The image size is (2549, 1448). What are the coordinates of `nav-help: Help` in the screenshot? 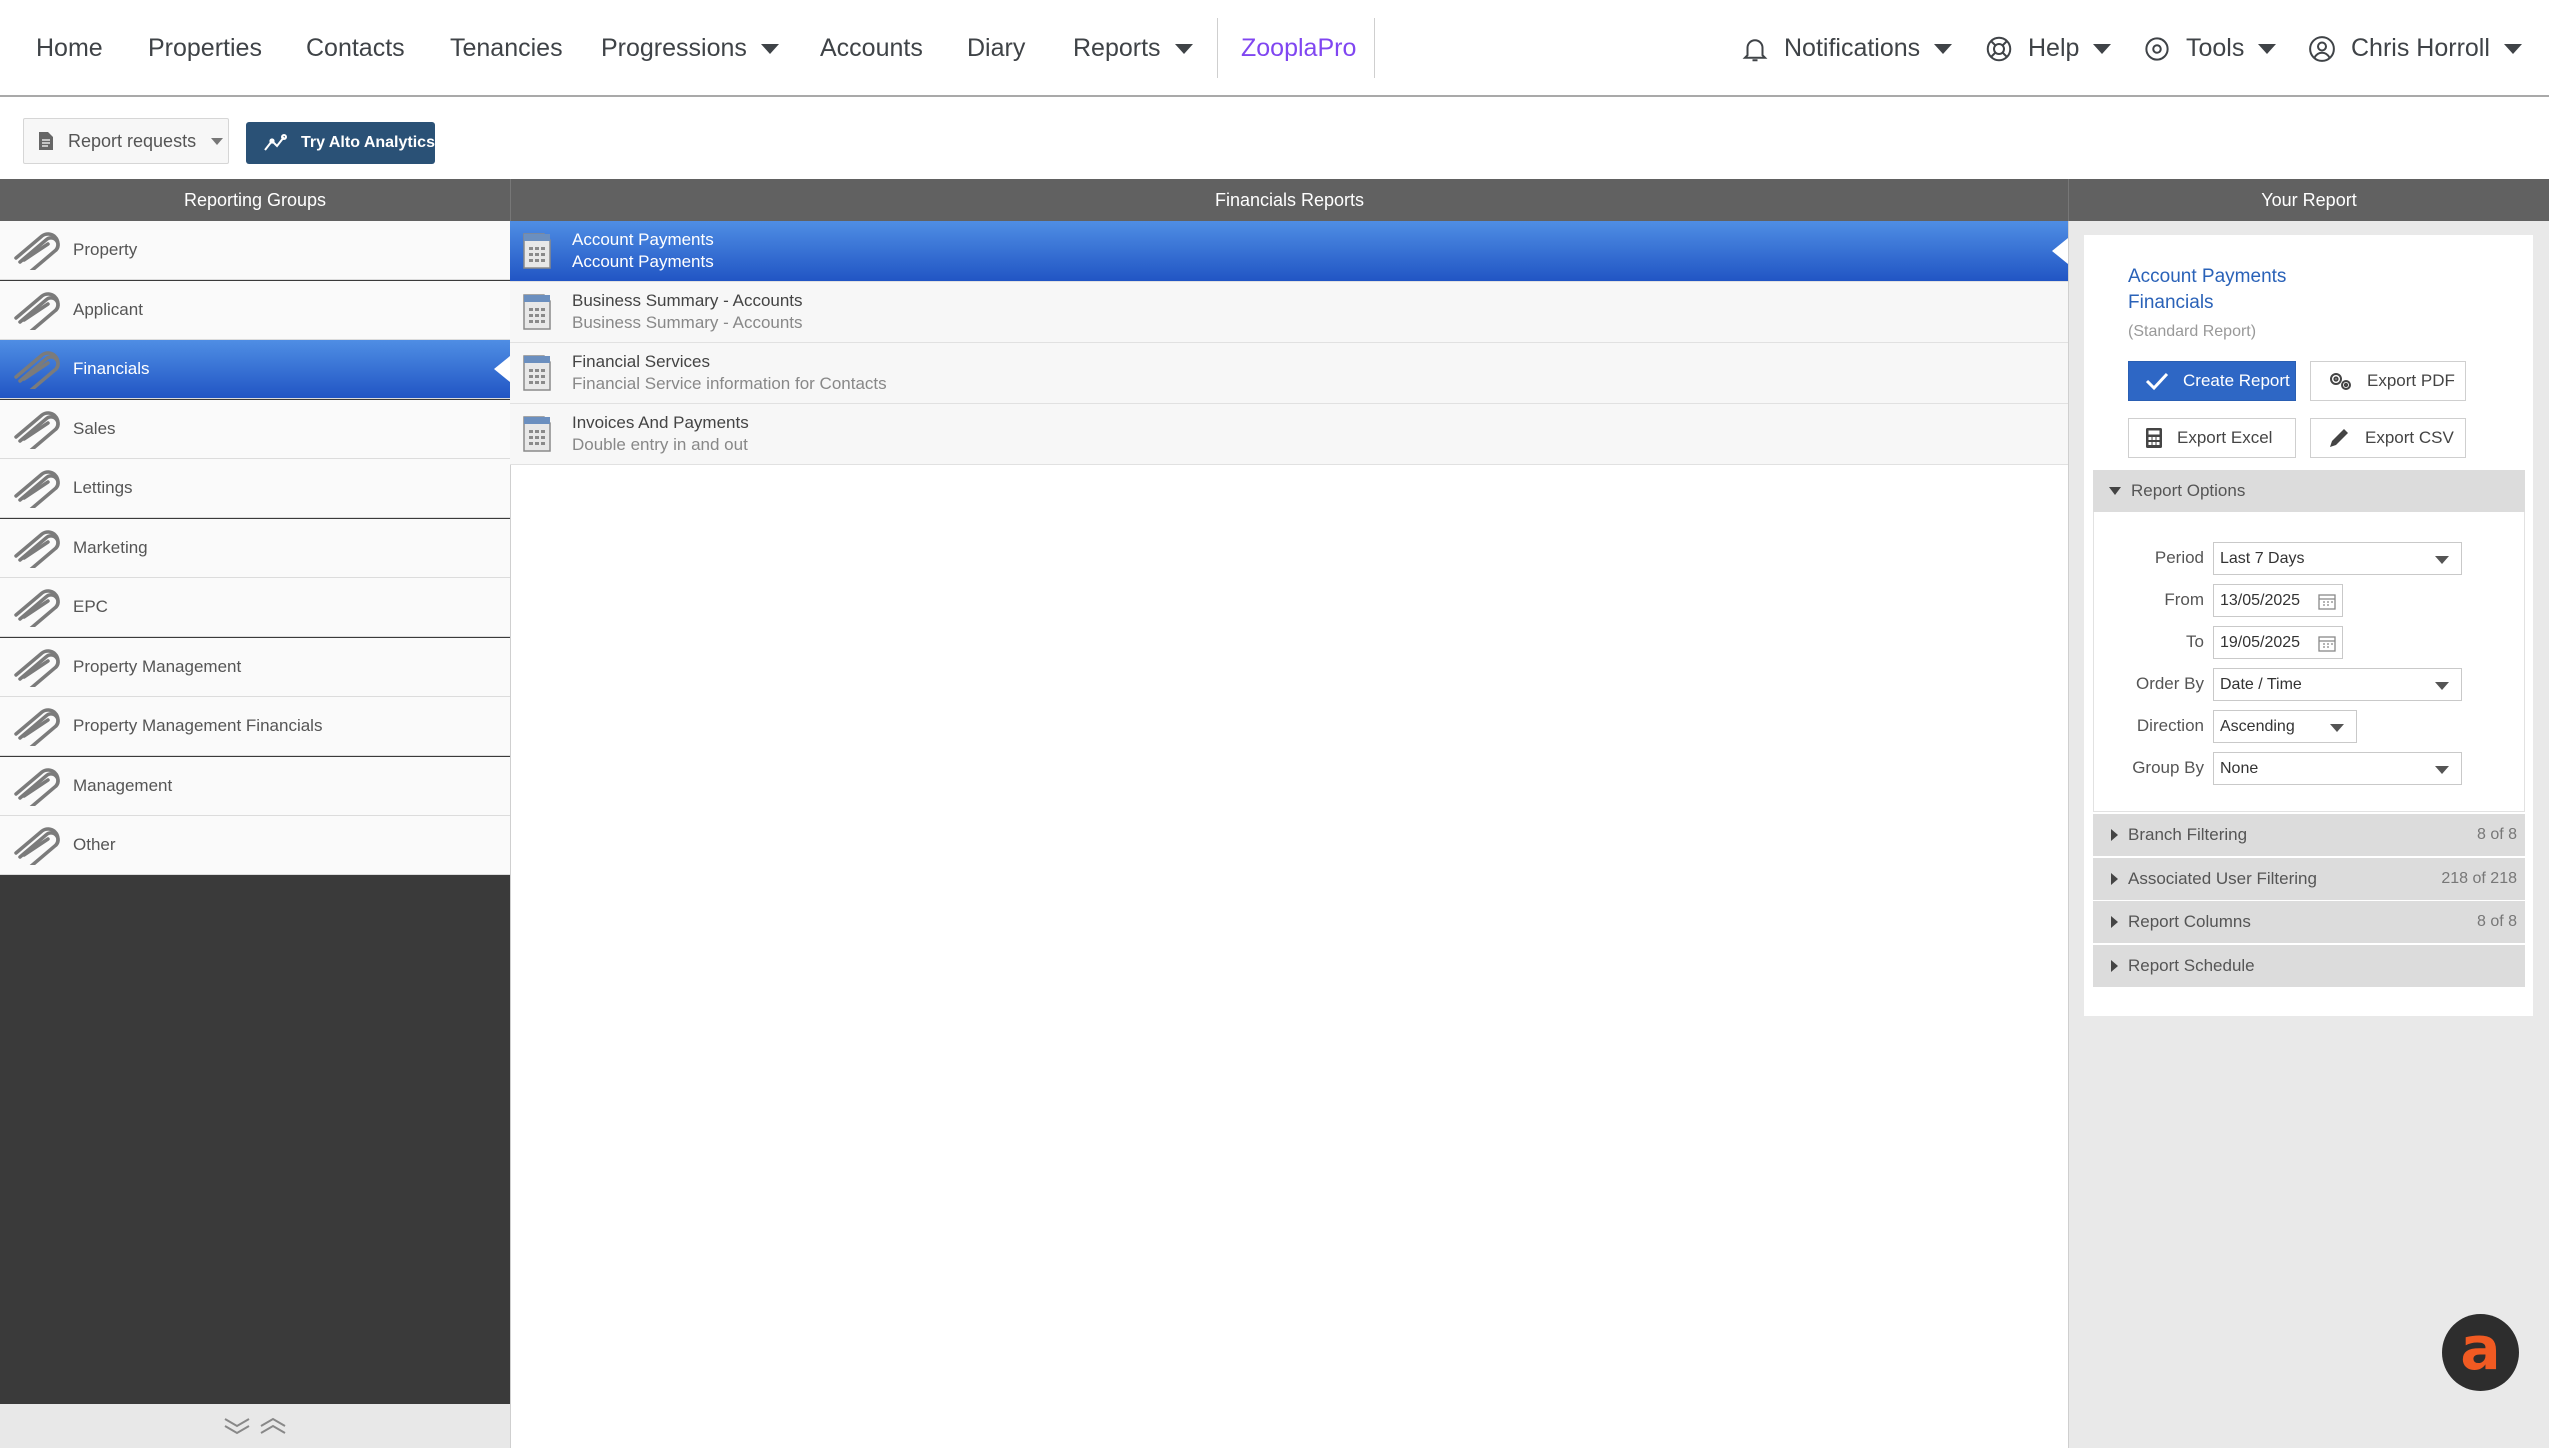 It's located at (2048, 48).